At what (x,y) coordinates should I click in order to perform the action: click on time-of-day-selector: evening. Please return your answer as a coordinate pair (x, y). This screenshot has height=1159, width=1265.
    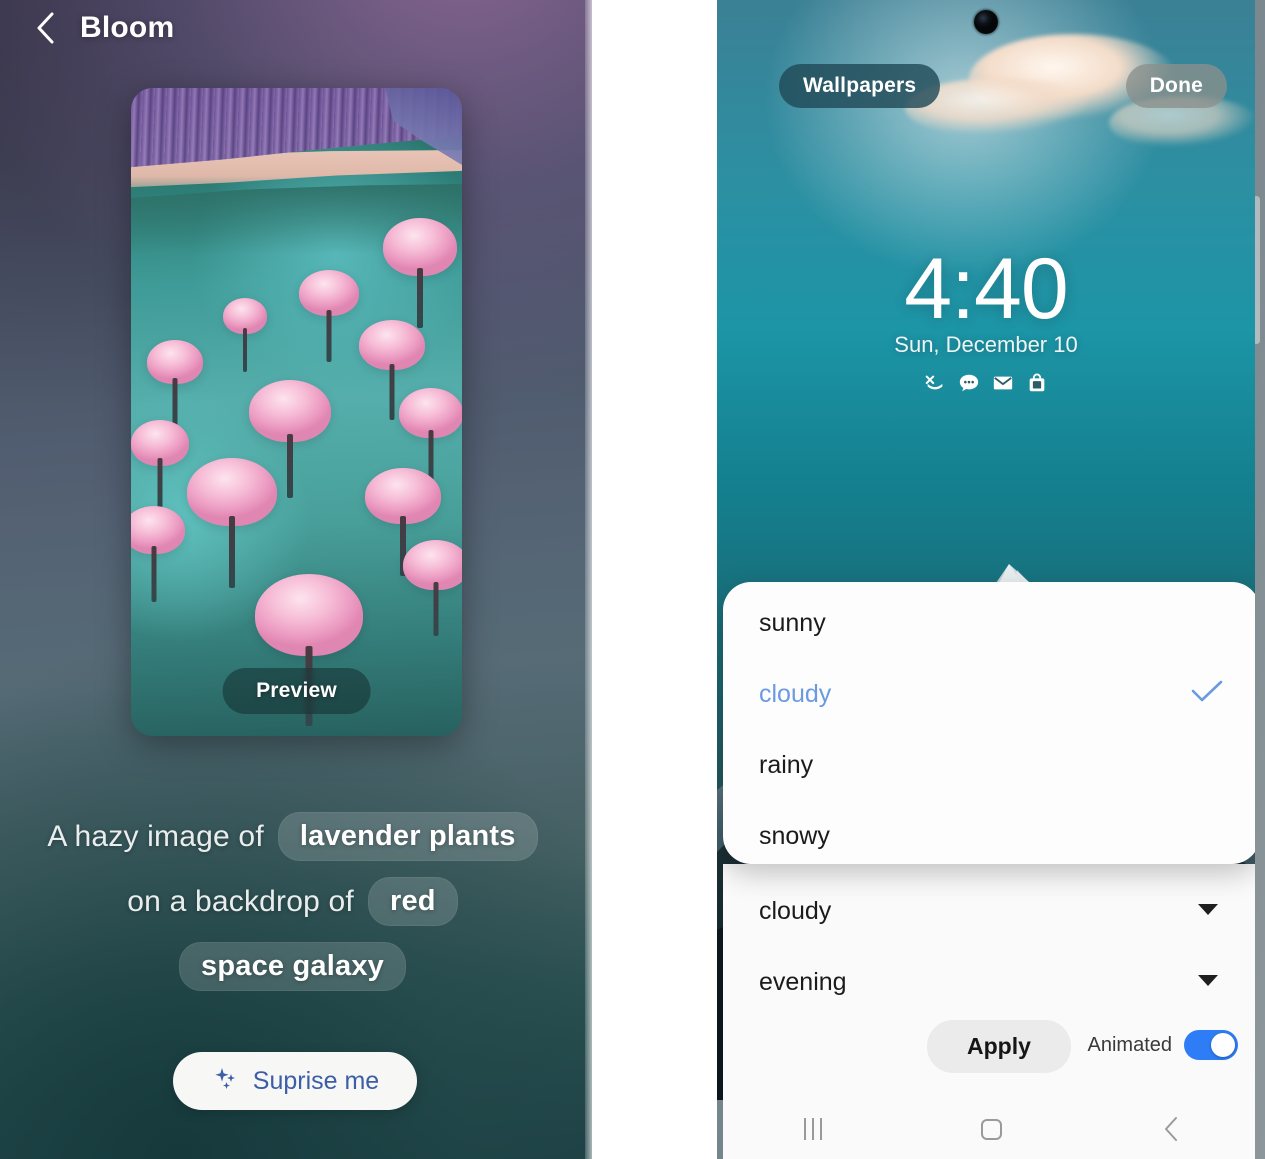
    Looking at the image, I should click on (989, 982).